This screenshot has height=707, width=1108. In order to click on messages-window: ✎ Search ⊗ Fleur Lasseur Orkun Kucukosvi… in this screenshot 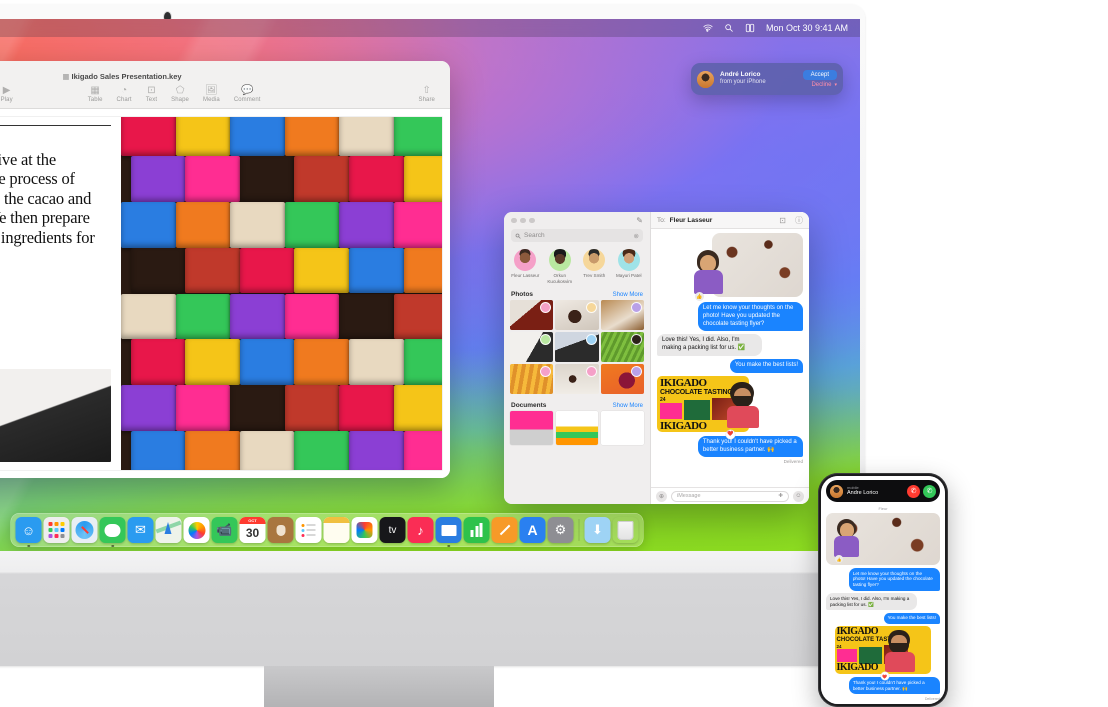, I will do `click(656, 358)`.